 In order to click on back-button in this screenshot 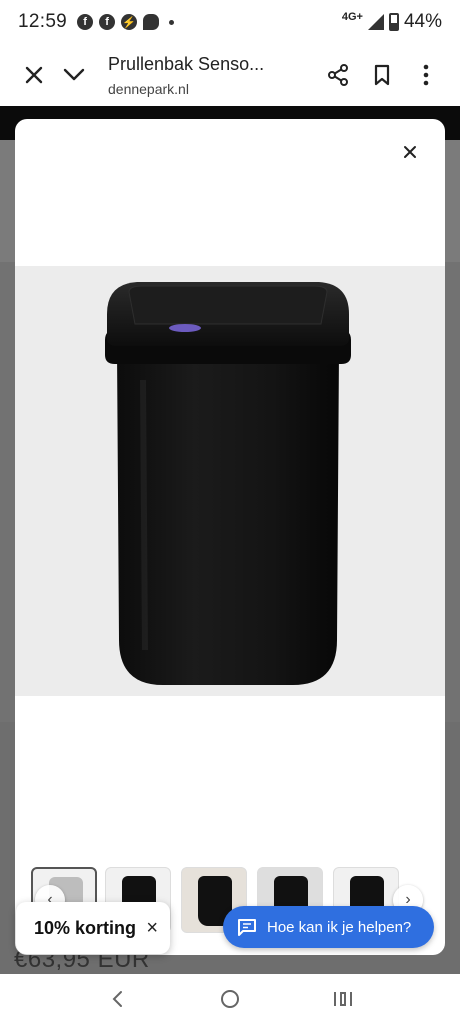, I will do `click(117, 999)`.